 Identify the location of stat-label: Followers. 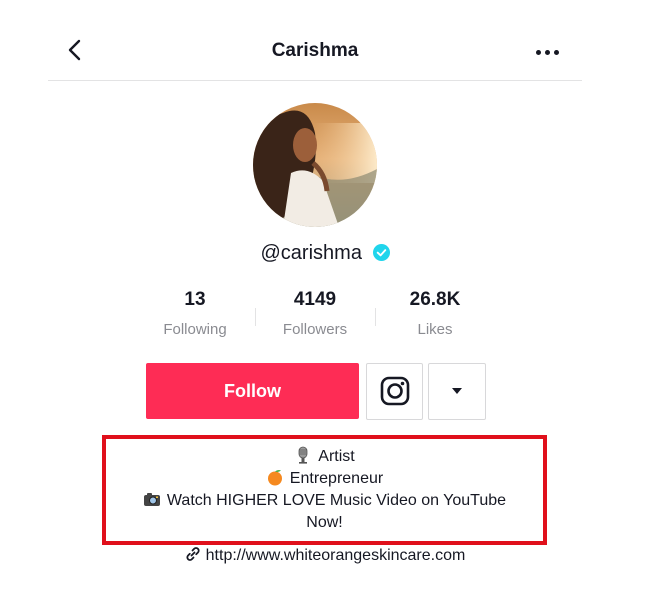
(315, 329).